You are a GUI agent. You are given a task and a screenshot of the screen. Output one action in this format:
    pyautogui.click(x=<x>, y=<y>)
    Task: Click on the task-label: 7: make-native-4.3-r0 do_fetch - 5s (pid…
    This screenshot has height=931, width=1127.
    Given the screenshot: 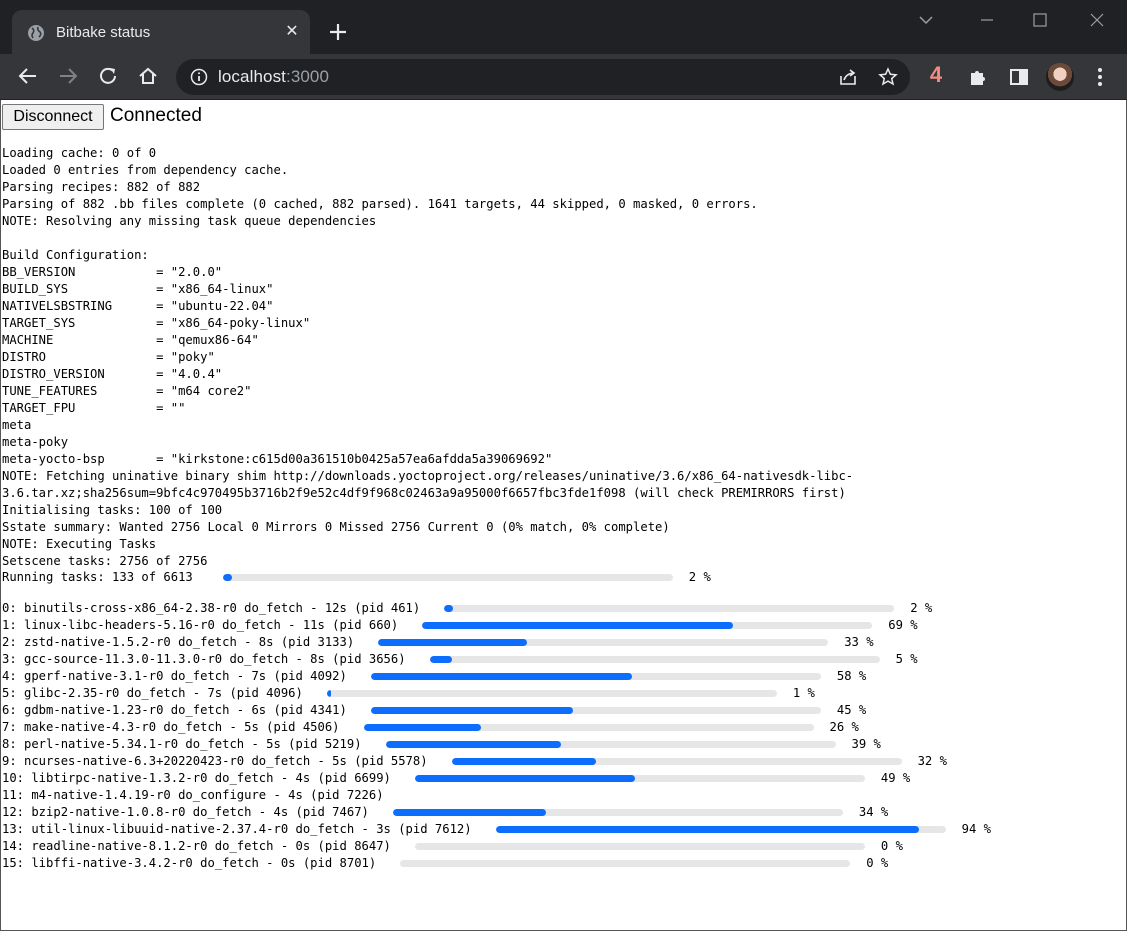 What is the action you would take?
    pyautogui.click(x=171, y=727)
    